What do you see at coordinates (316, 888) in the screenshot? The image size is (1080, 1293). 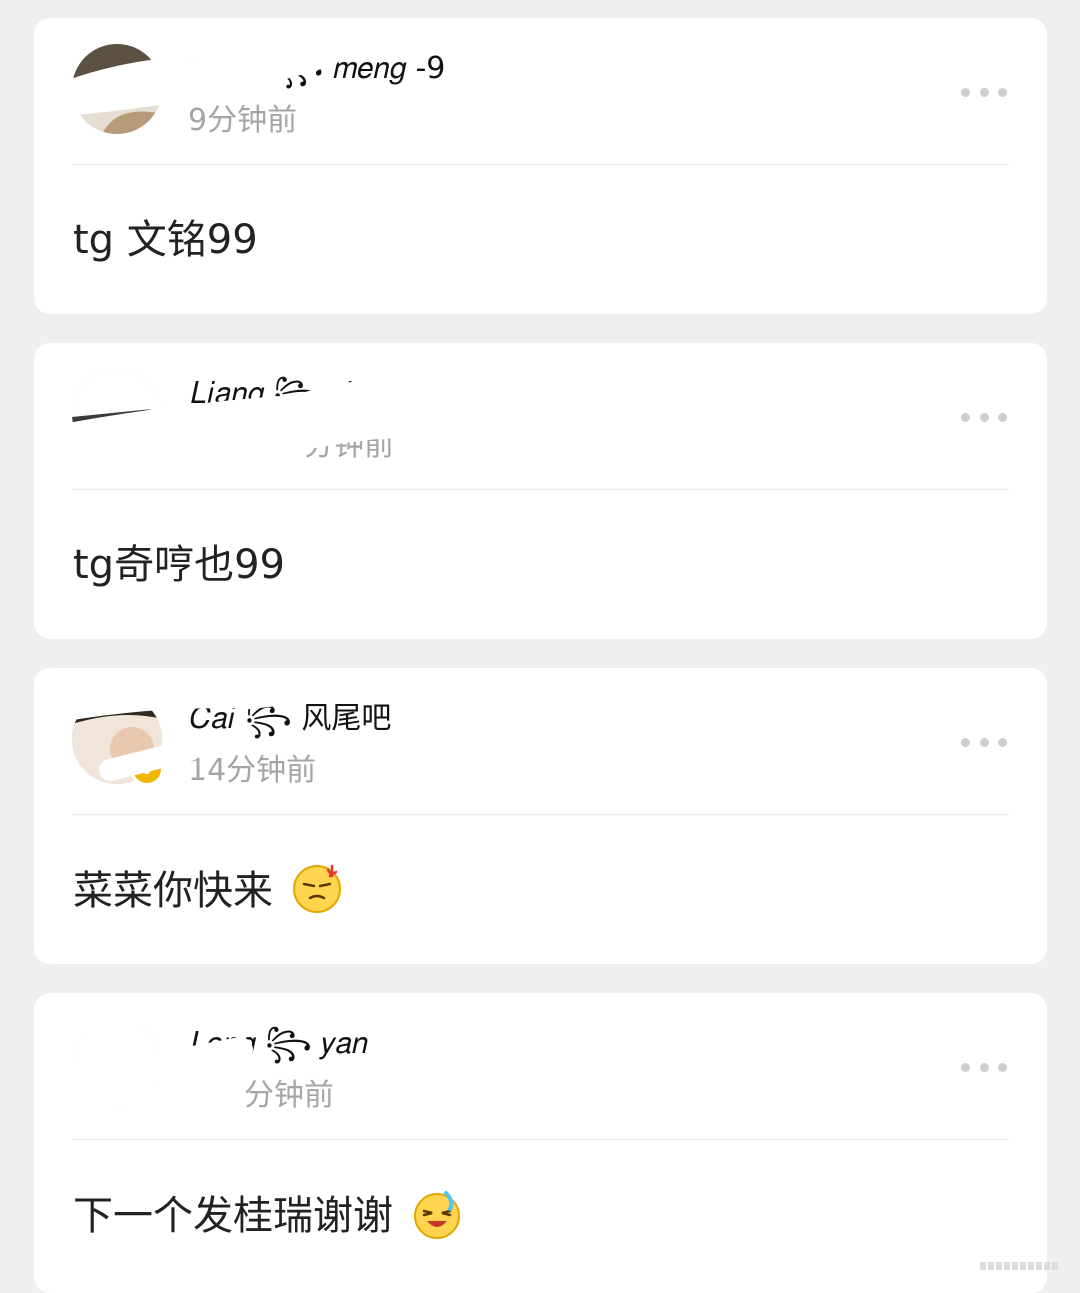 I see `angry-face-emoji` at bounding box center [316, 888].